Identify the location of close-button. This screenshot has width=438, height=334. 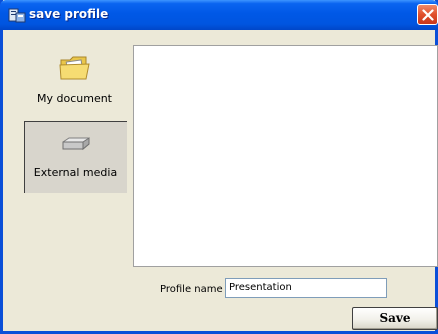
(427, 14).